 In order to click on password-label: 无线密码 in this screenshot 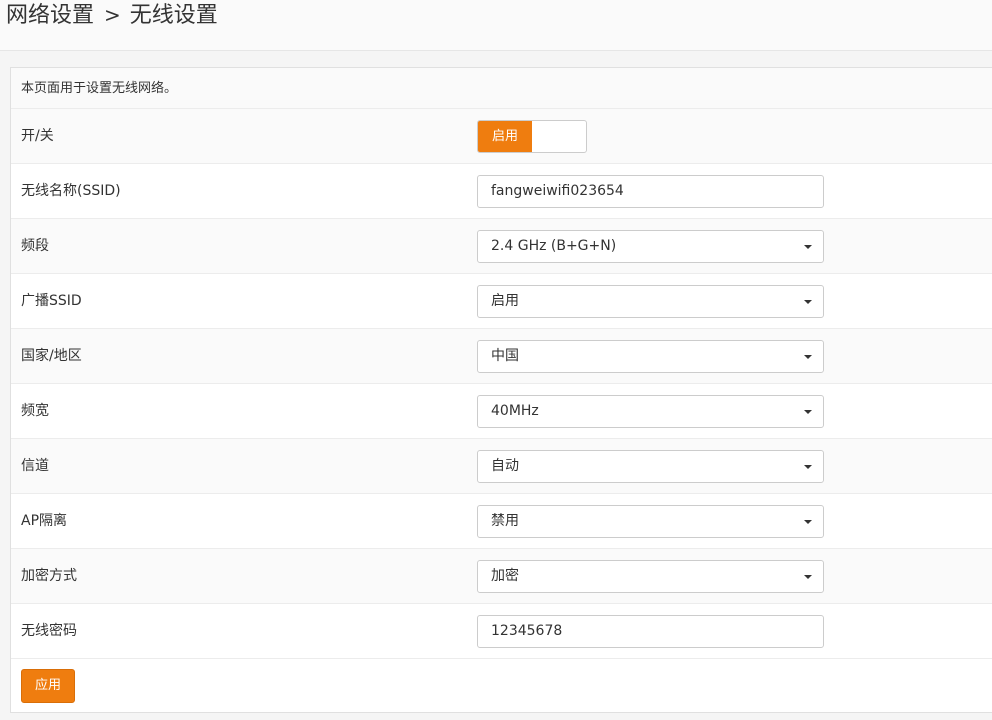, I will do `click(49, 631)`.